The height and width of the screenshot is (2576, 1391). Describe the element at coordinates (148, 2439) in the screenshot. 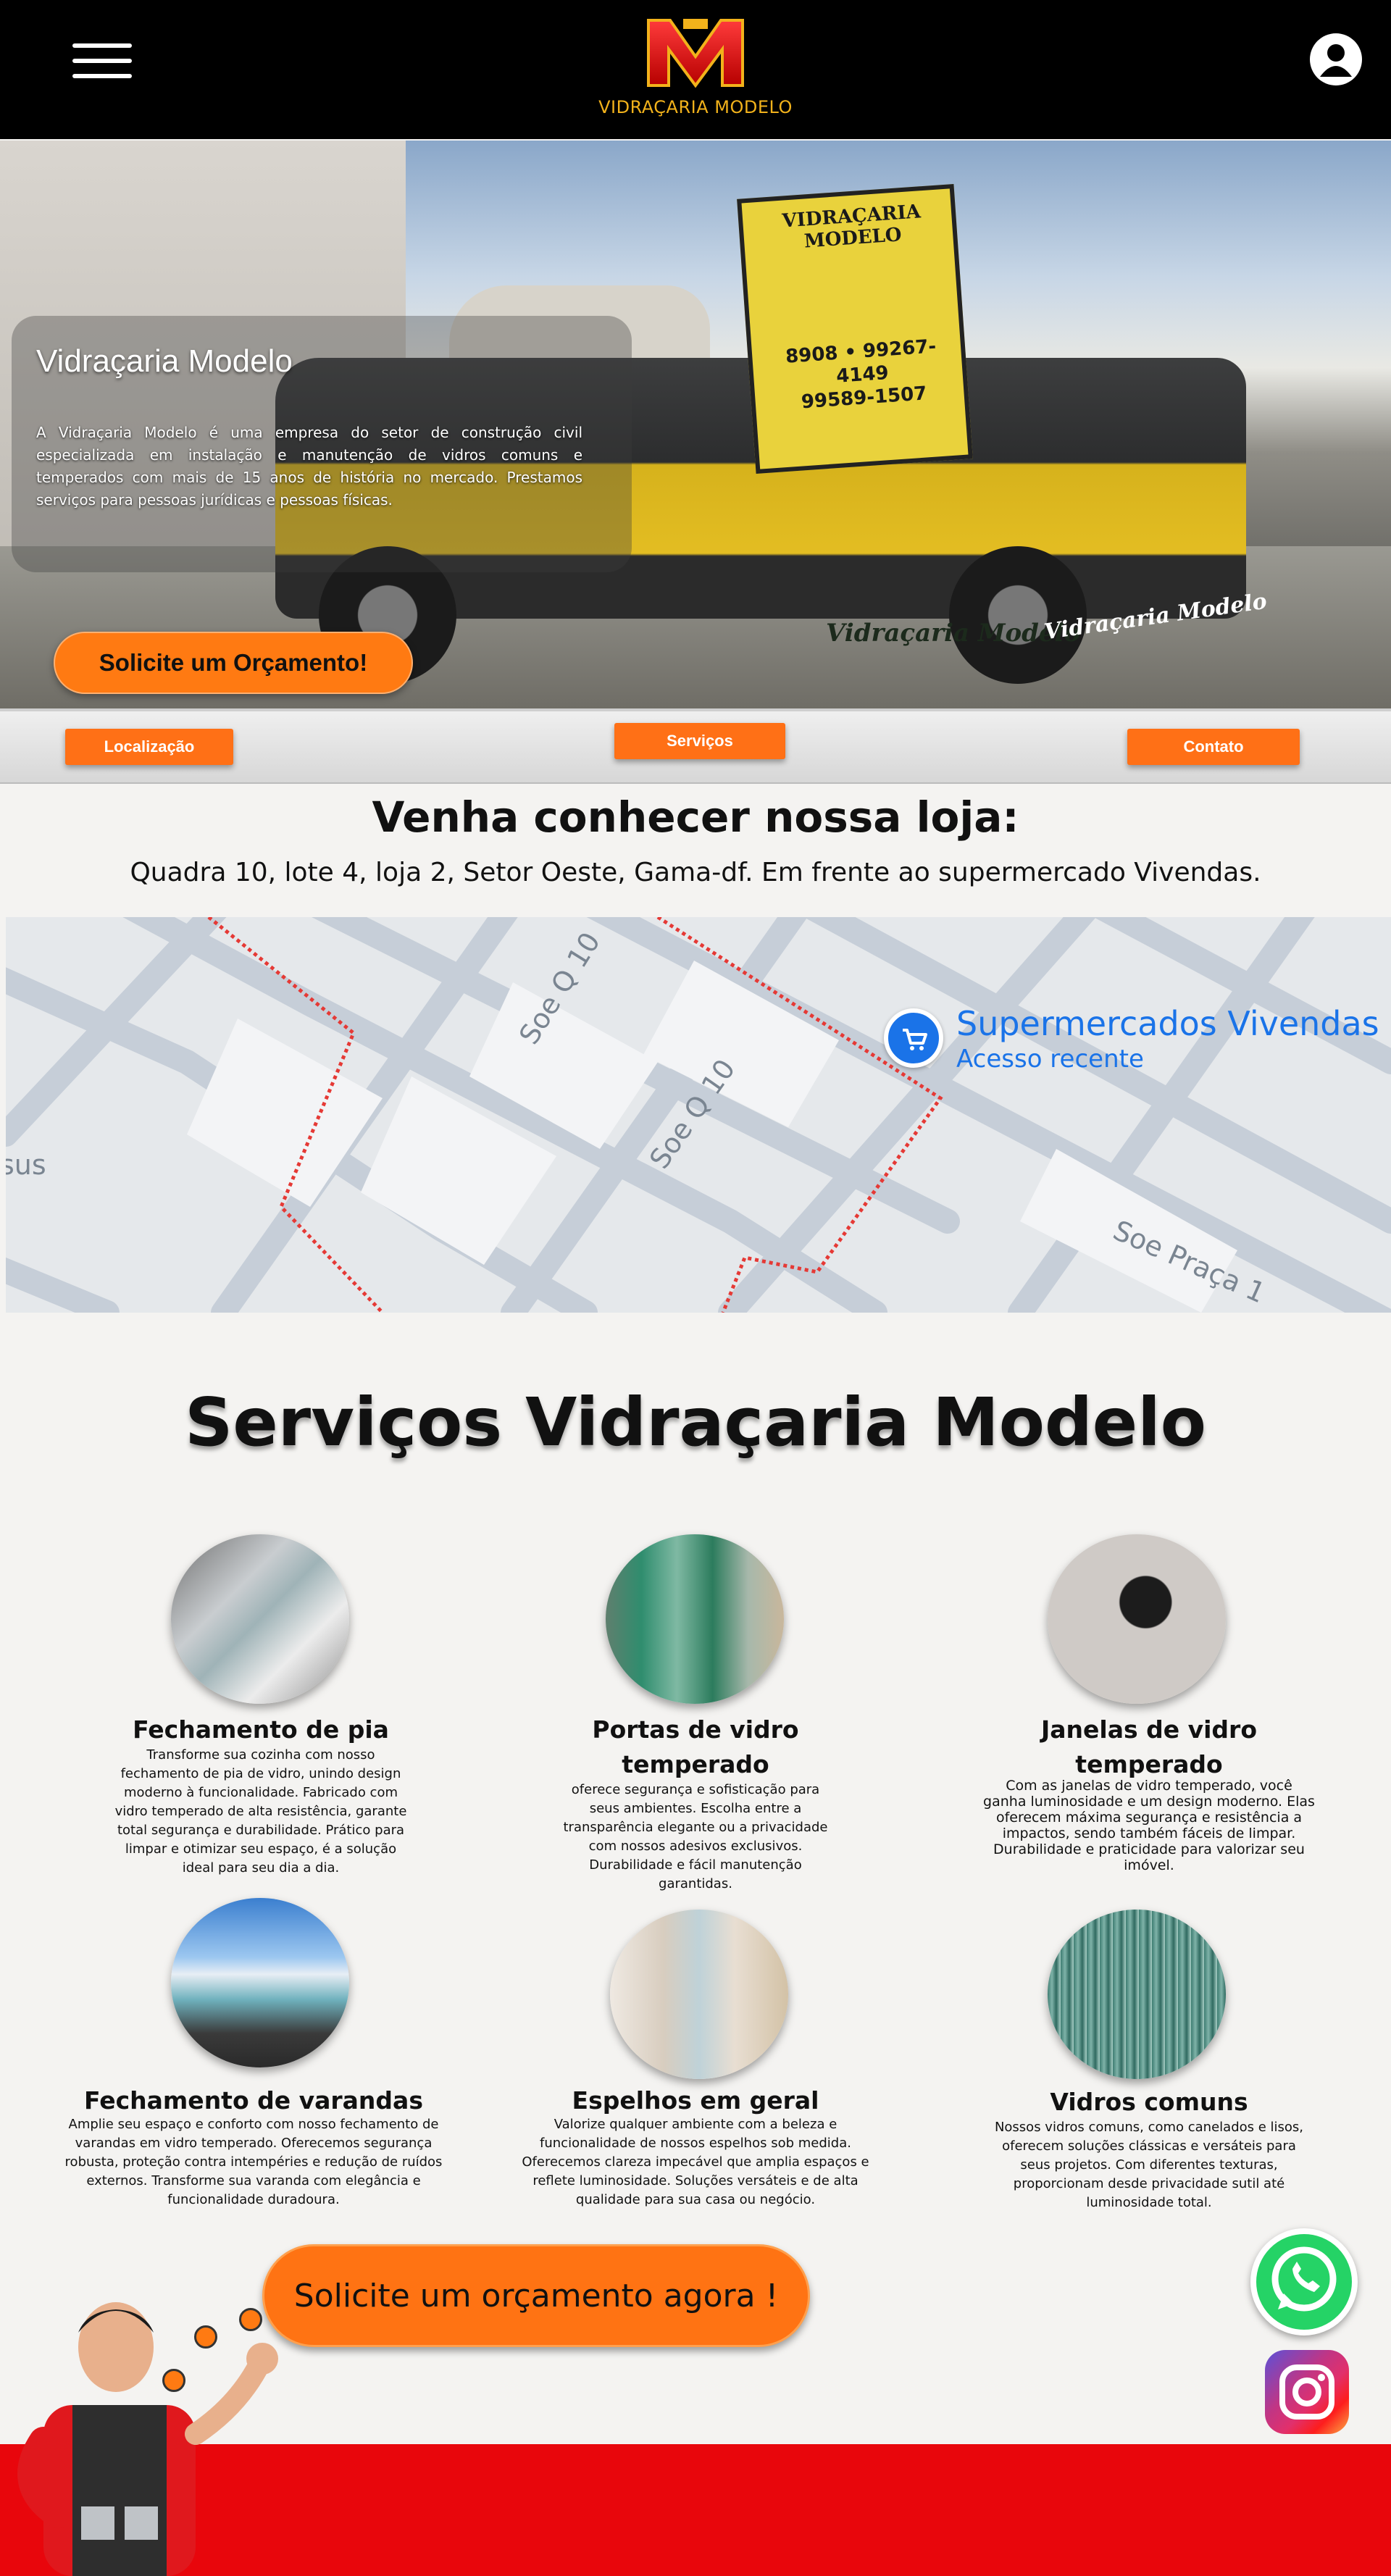

I see `mascot-illustration` at that location.